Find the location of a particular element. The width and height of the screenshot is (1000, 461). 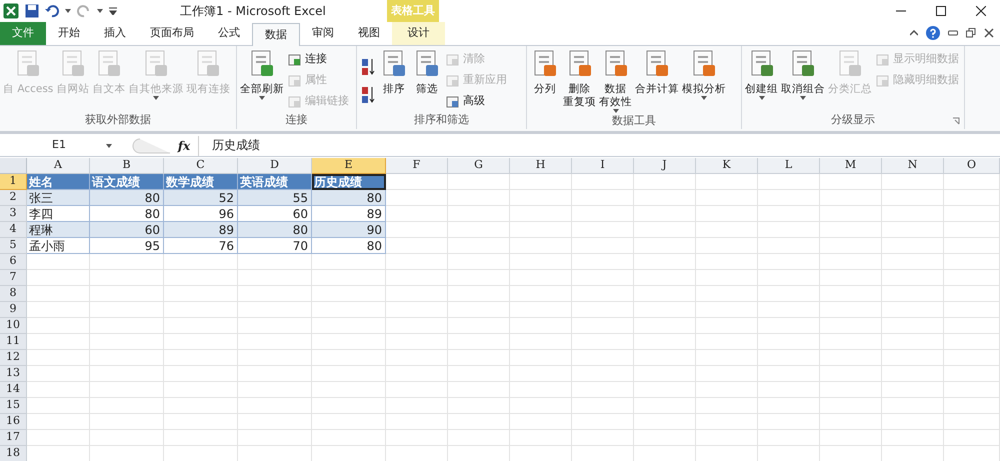

row-header: 17 is located at coordinates (13, 438).